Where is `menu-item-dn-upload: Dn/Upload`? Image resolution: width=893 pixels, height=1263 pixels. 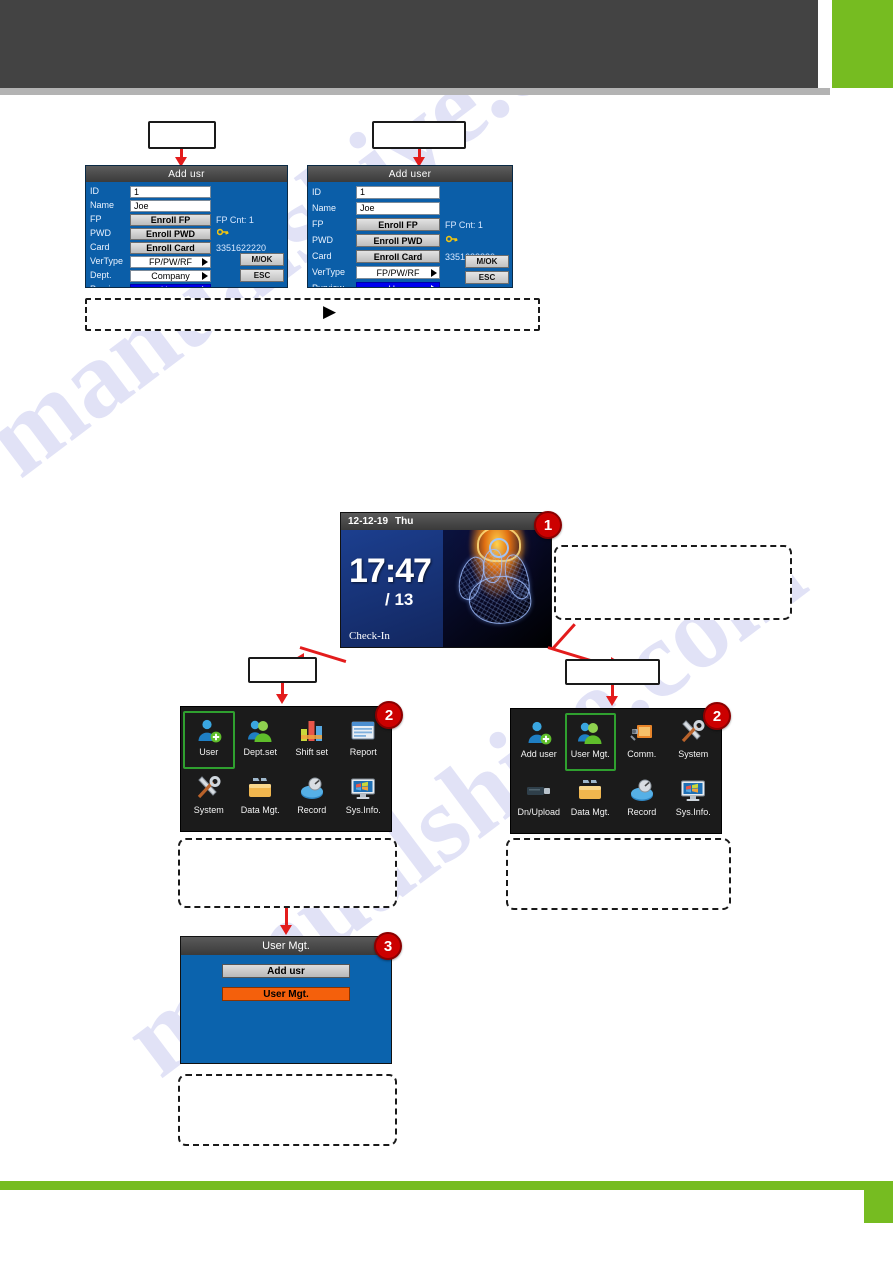
menu-item-dn-upload: Dn/Upload is located at coordinates (539, 800).